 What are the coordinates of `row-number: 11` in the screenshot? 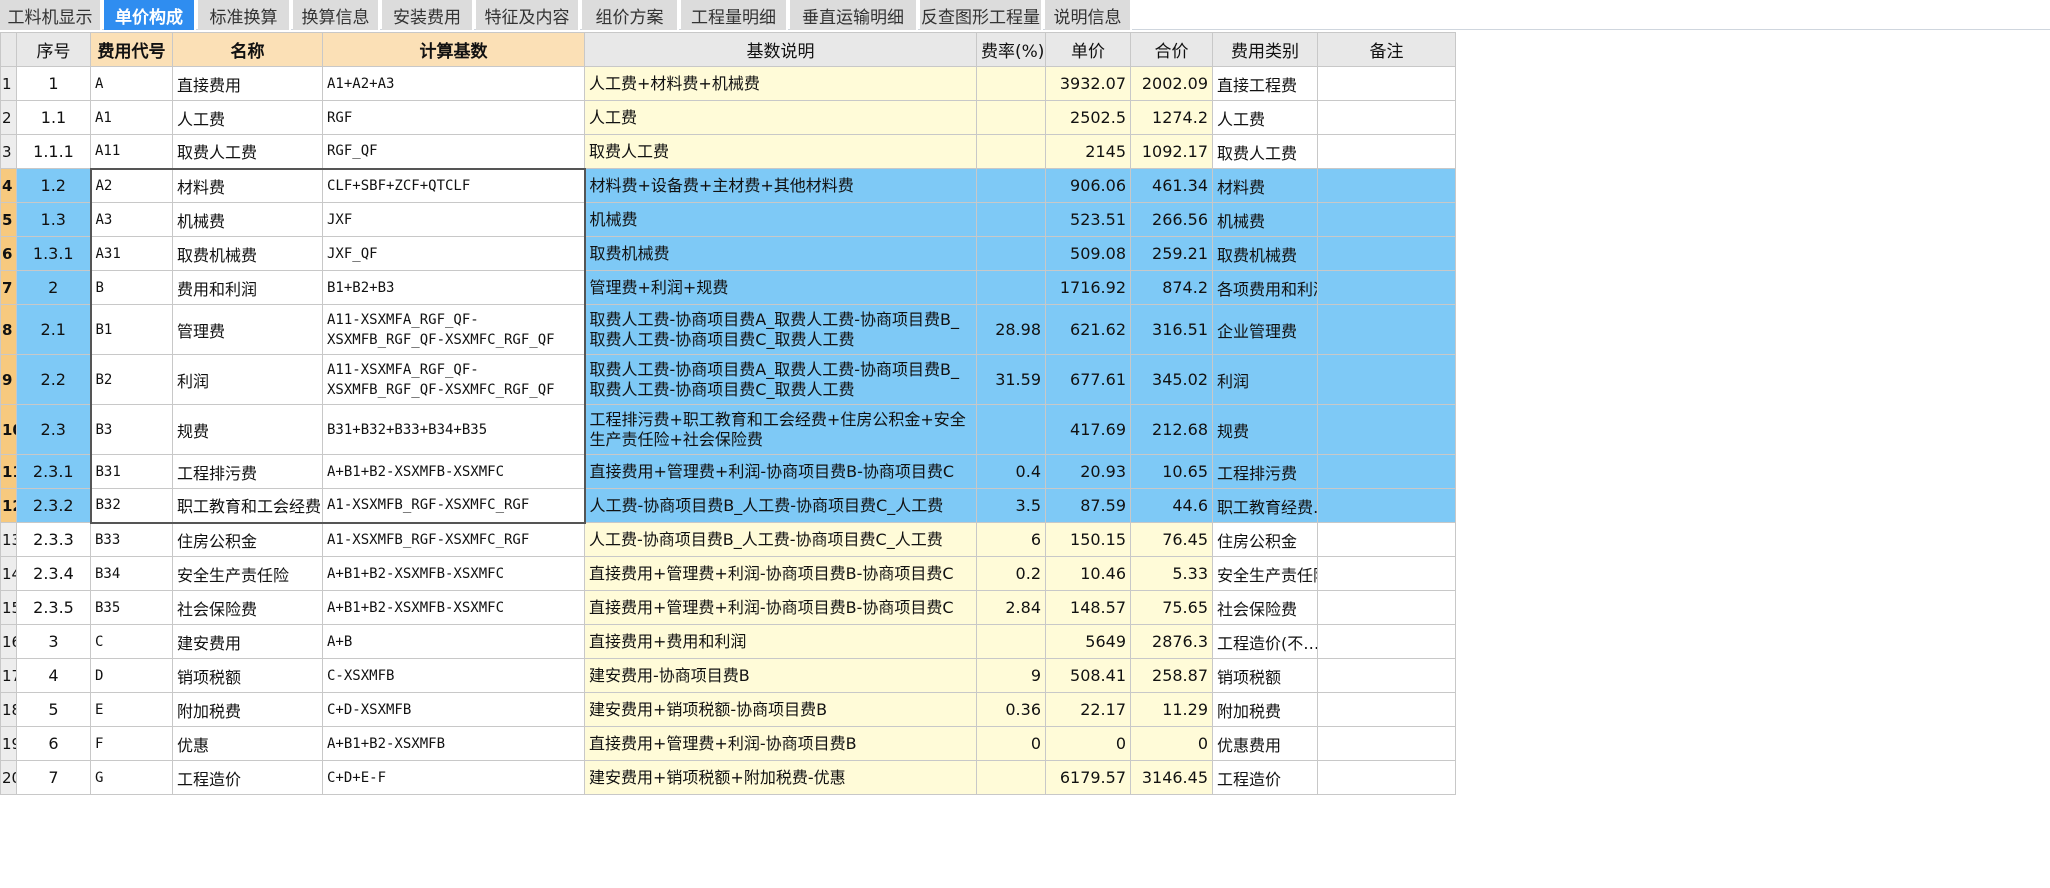 It's located at (8, 471).